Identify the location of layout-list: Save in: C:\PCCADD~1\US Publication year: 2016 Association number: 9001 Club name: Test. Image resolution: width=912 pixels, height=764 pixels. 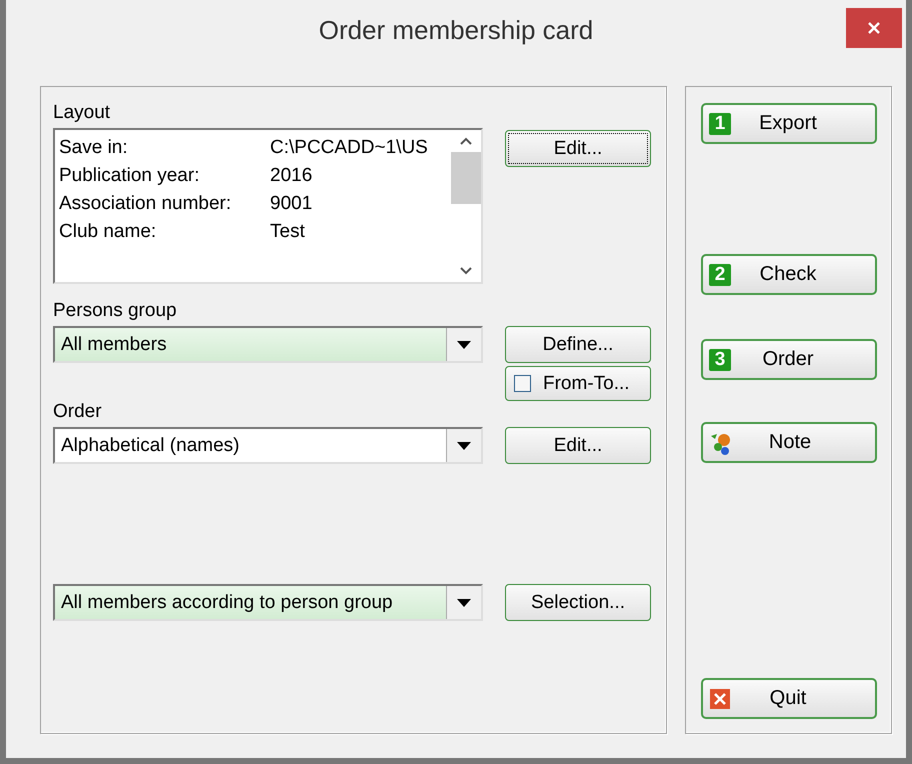
(268, 206).